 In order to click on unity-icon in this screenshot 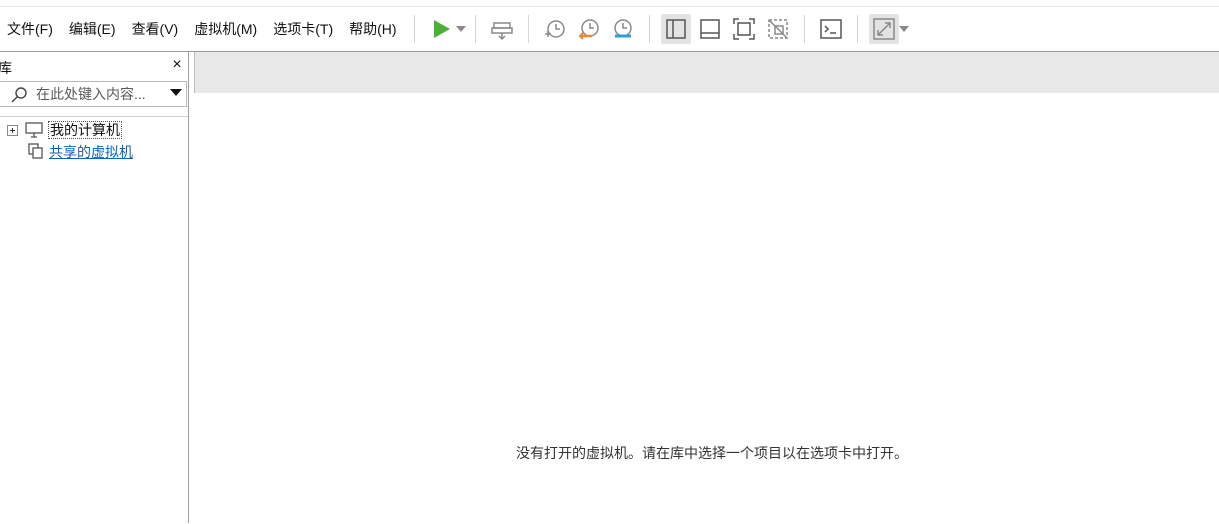, I will do `click(777, 29)`.